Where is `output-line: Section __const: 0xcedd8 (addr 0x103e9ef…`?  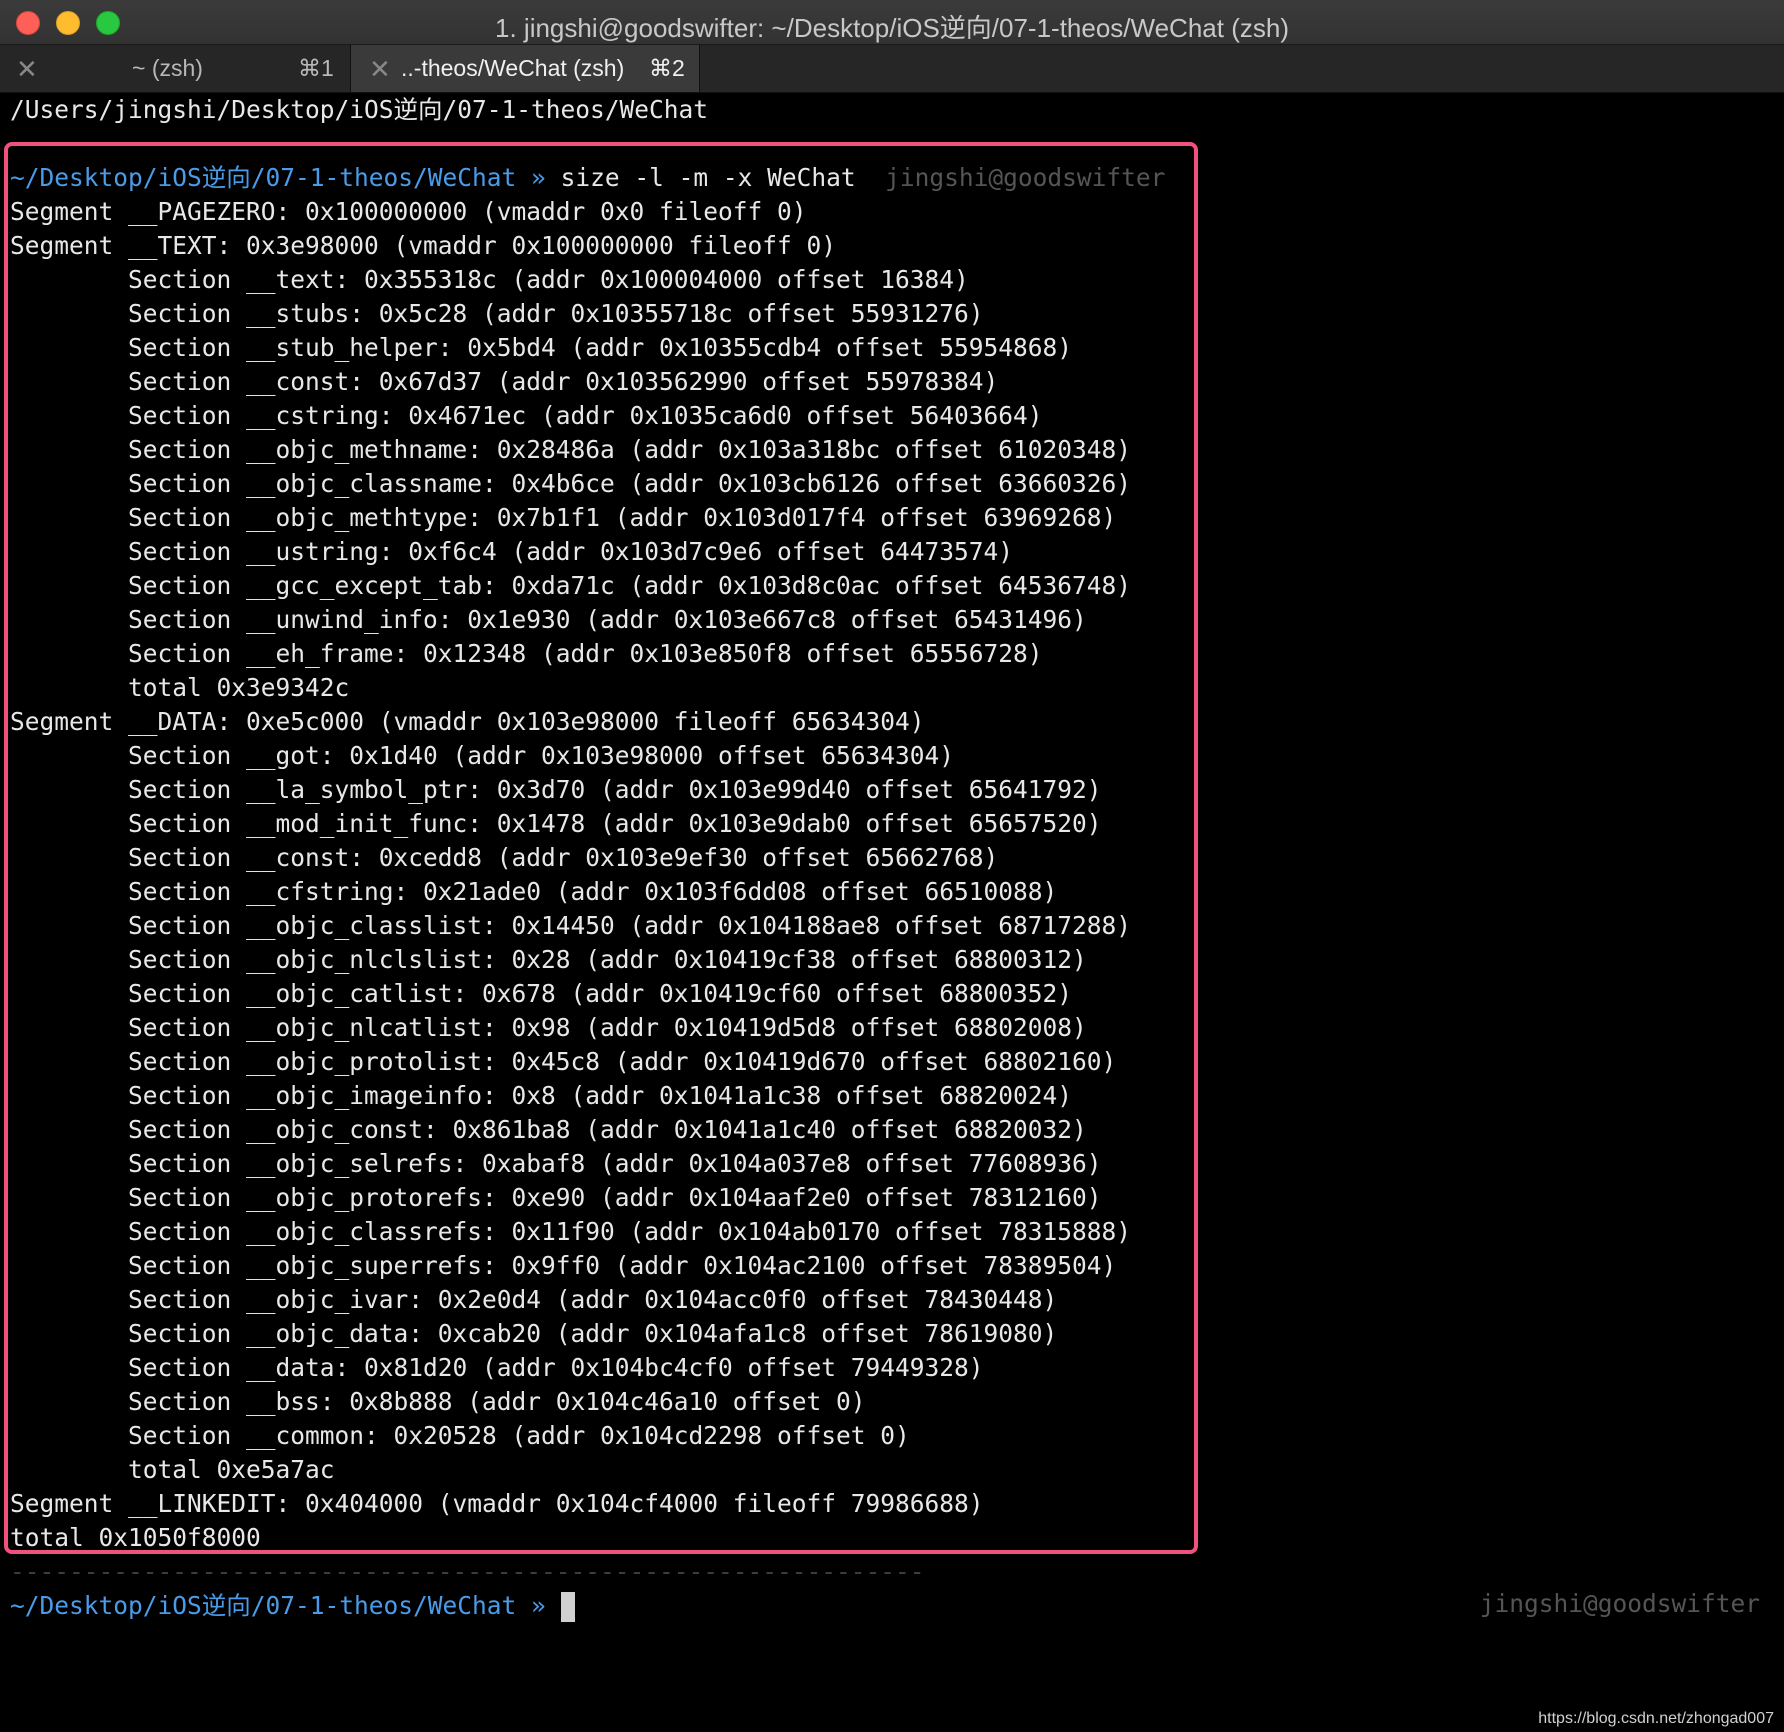 output-line: Section __const: 0xcedd8 (addr 0x103e9ef… is located at coordinates (504, 857).